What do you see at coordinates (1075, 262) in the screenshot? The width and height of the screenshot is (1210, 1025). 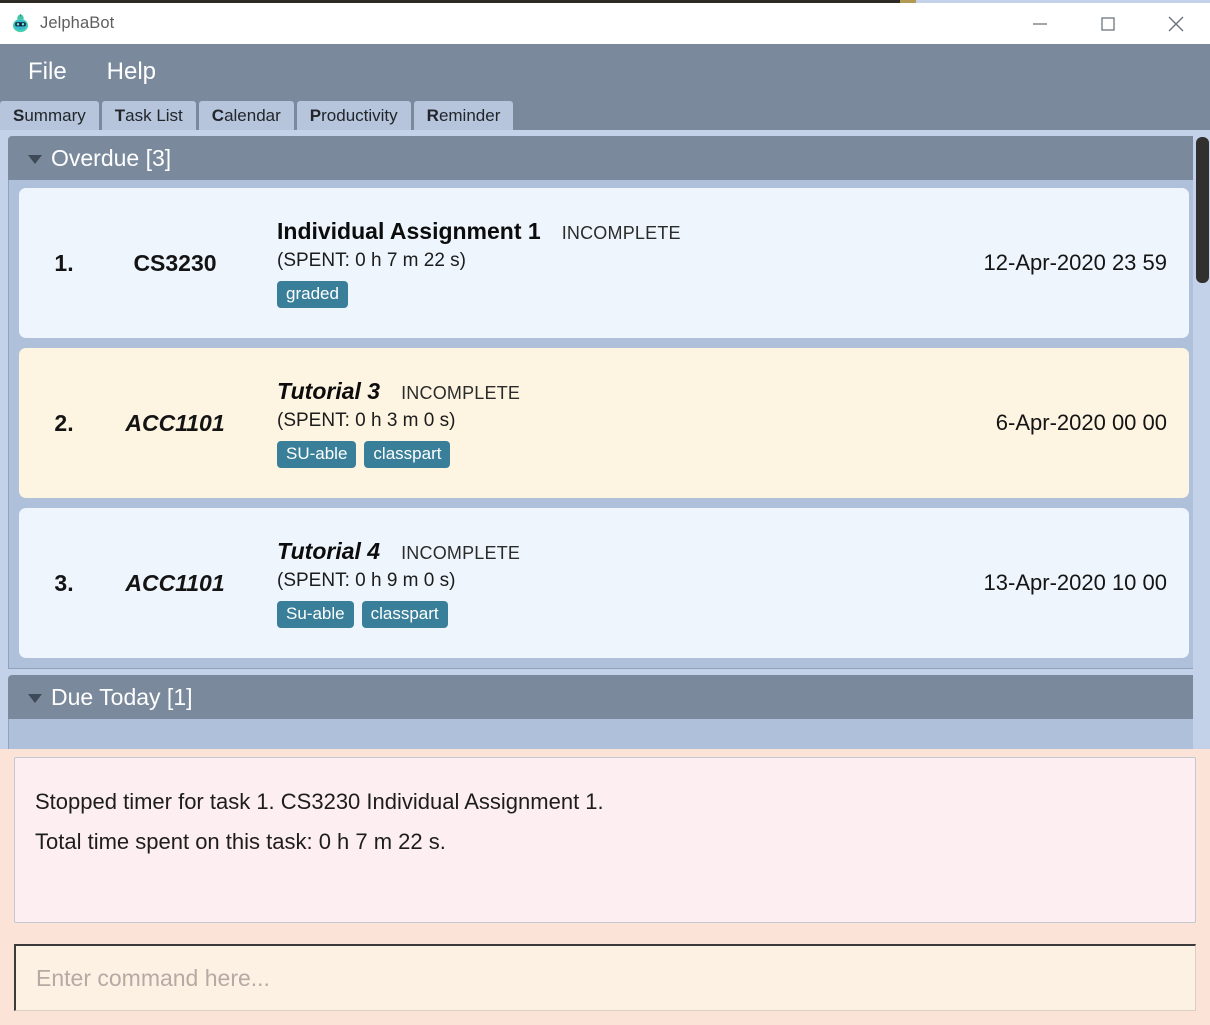 I see `task-due-date: 12-Apr-2020 23 59` at bounding box center [1075, 262].